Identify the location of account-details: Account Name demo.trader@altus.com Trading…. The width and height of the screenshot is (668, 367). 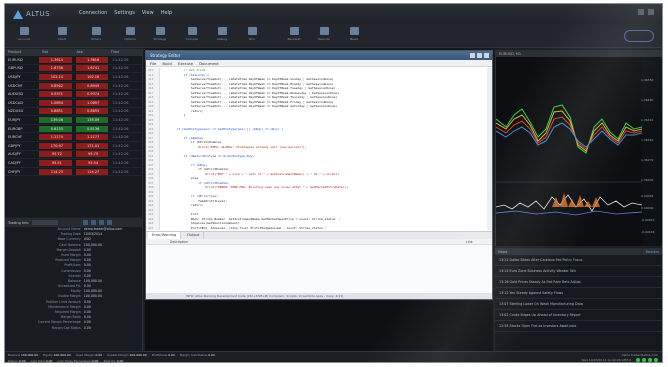
(73, 279).